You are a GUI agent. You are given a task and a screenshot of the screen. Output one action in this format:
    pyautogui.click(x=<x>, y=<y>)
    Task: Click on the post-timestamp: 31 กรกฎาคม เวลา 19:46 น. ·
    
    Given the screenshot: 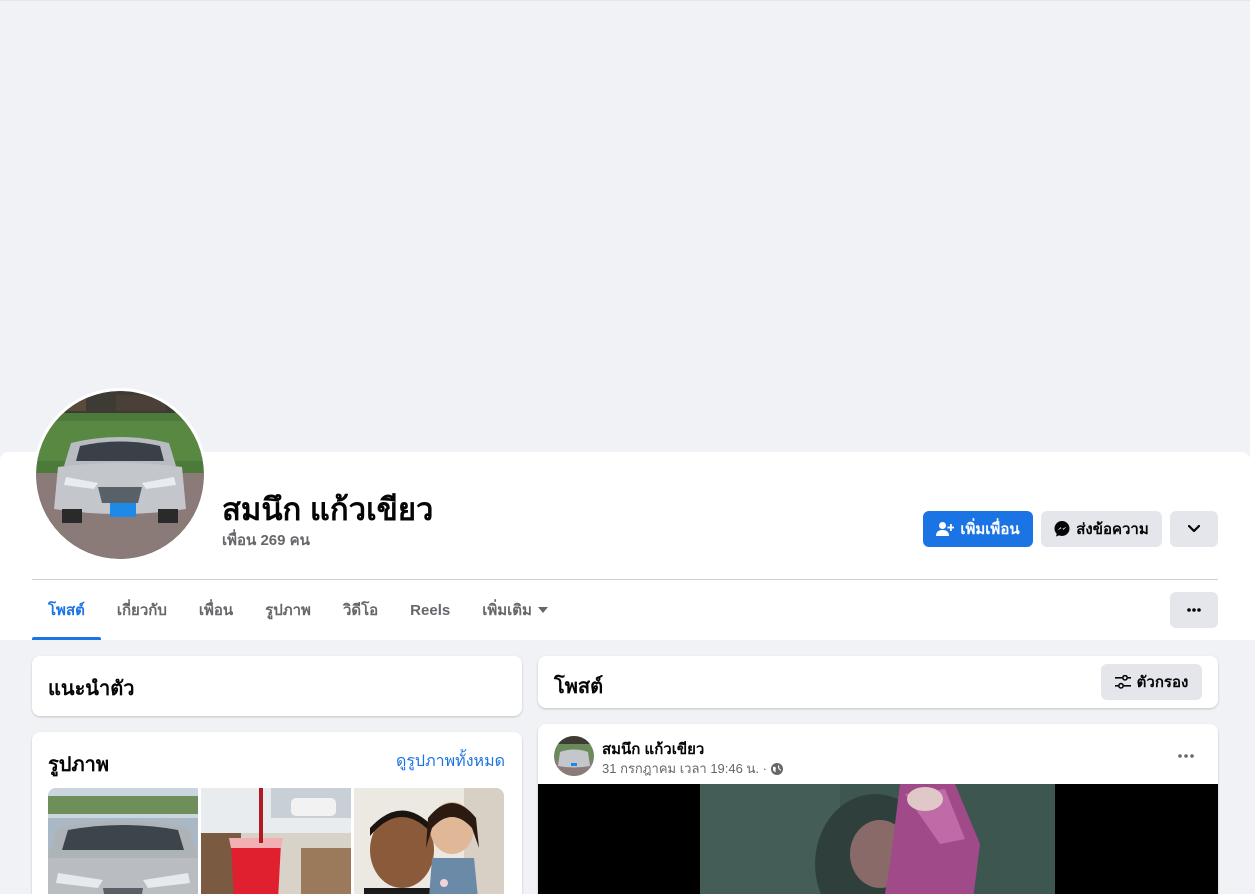 What is the action you would take?
    pyautogui.click(x=684, y=768)
    